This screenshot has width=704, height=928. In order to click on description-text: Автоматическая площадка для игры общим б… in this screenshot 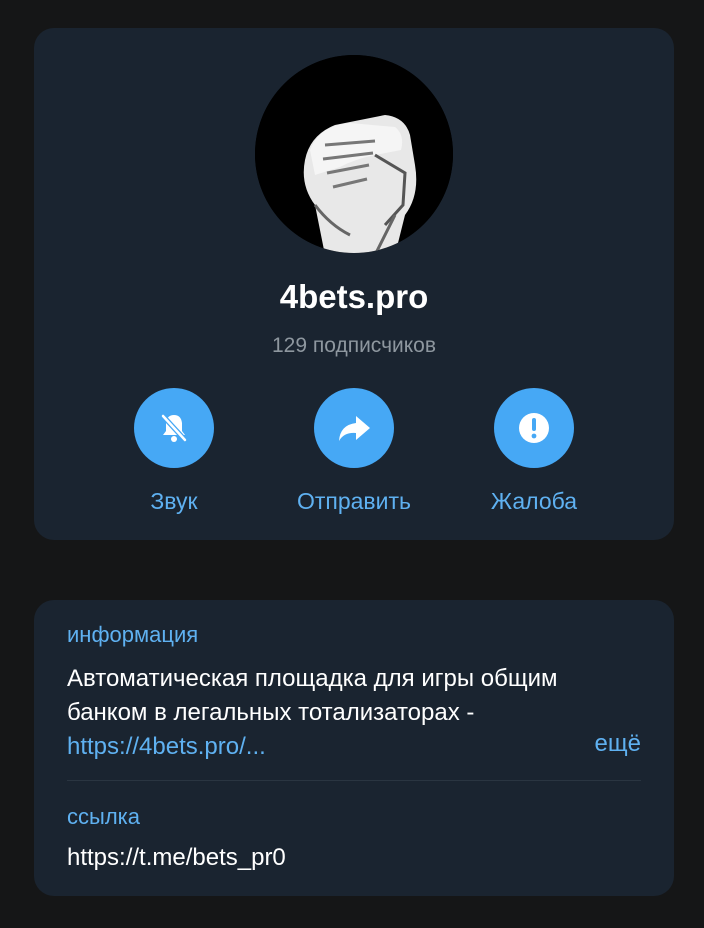, I will do `click(312, 695)`.